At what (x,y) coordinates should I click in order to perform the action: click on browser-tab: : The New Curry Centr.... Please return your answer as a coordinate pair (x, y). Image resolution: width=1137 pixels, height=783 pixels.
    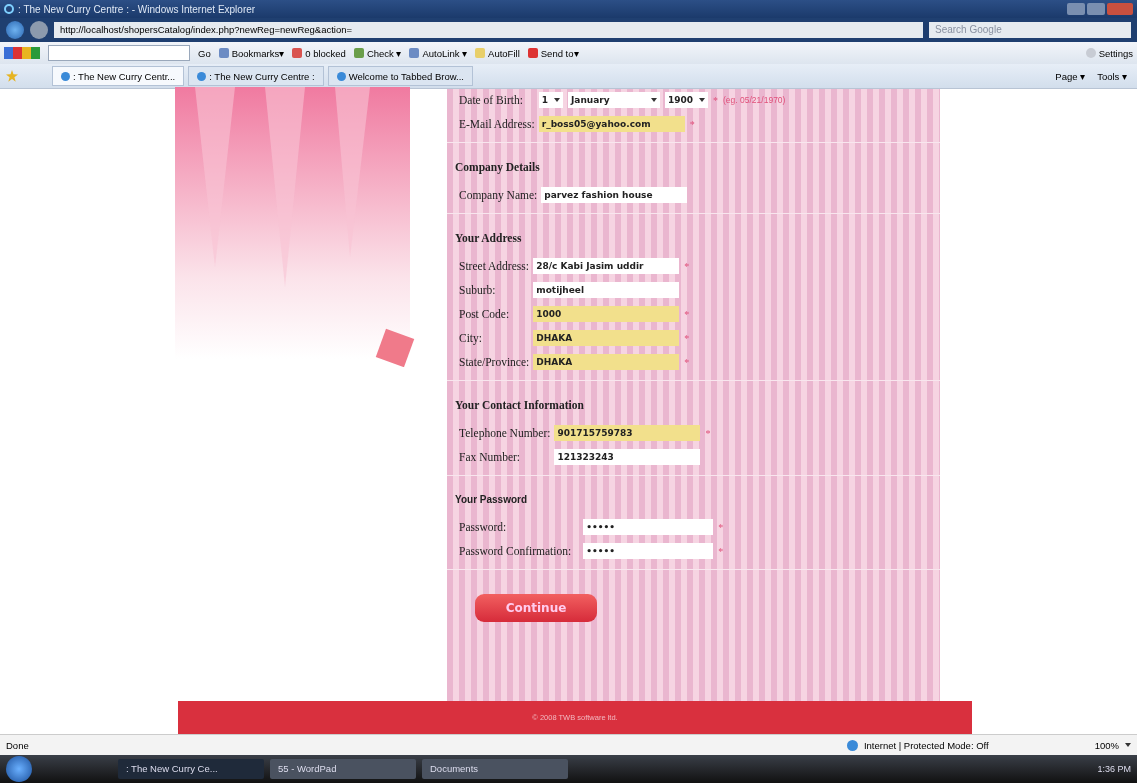
    Looking at the image, I should click on (118, 76).